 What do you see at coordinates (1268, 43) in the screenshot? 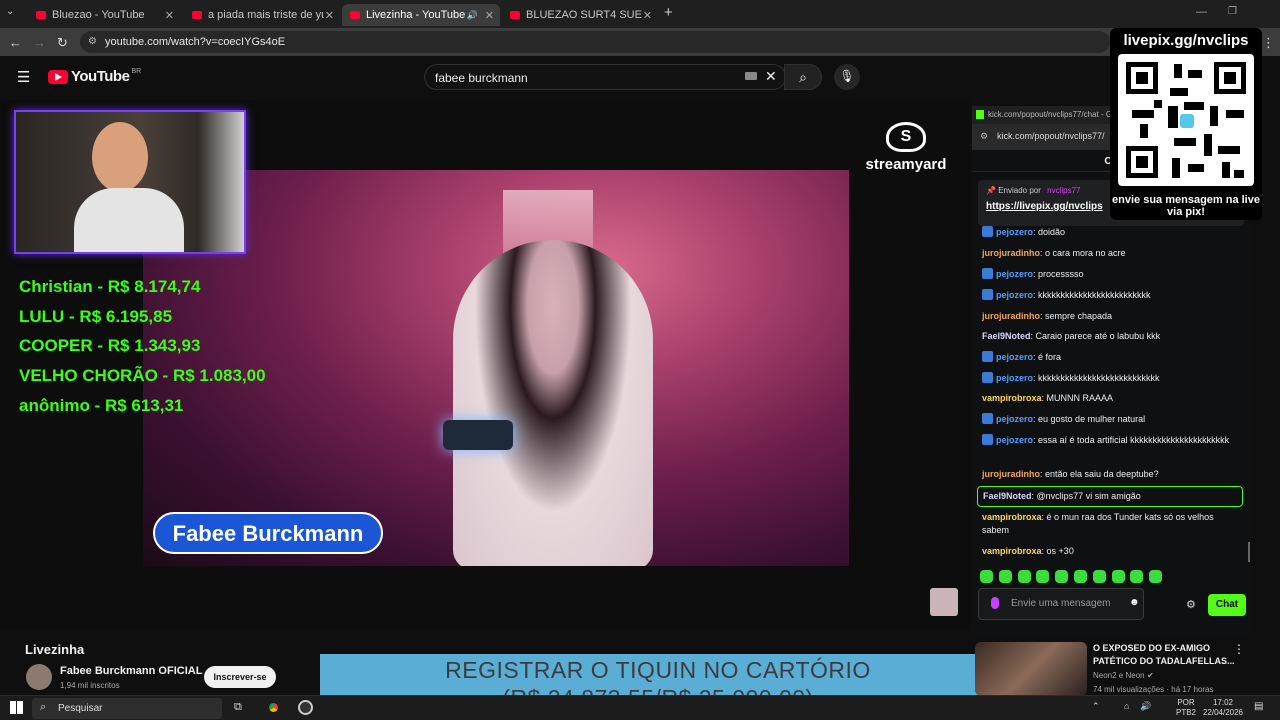
I see `browser-menu-icon: ⋮` at bounding box center [1268, 43].